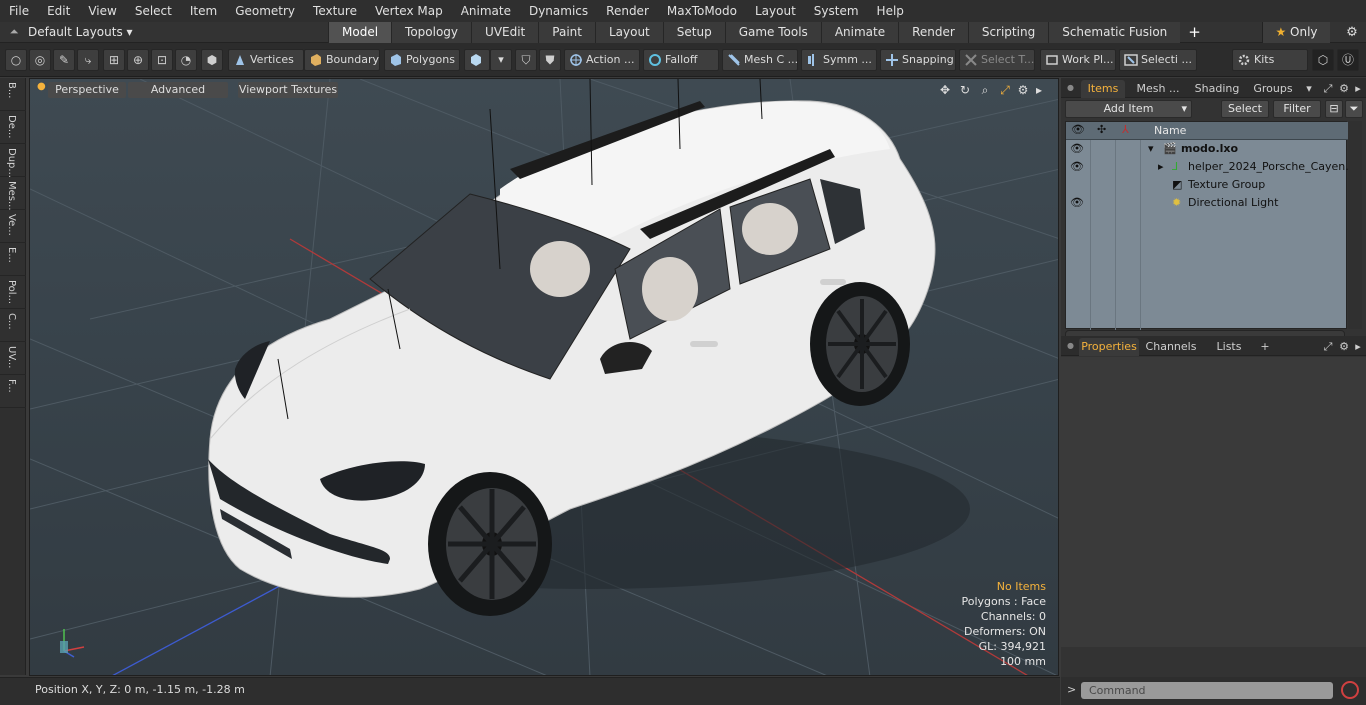 Image resolution: width=1366 pixels, height=705 pixels. What do you see at coordinates (16, 60) in the screenshot?
I see `select-circle-icon: ○` at bounding box center [16, 60].